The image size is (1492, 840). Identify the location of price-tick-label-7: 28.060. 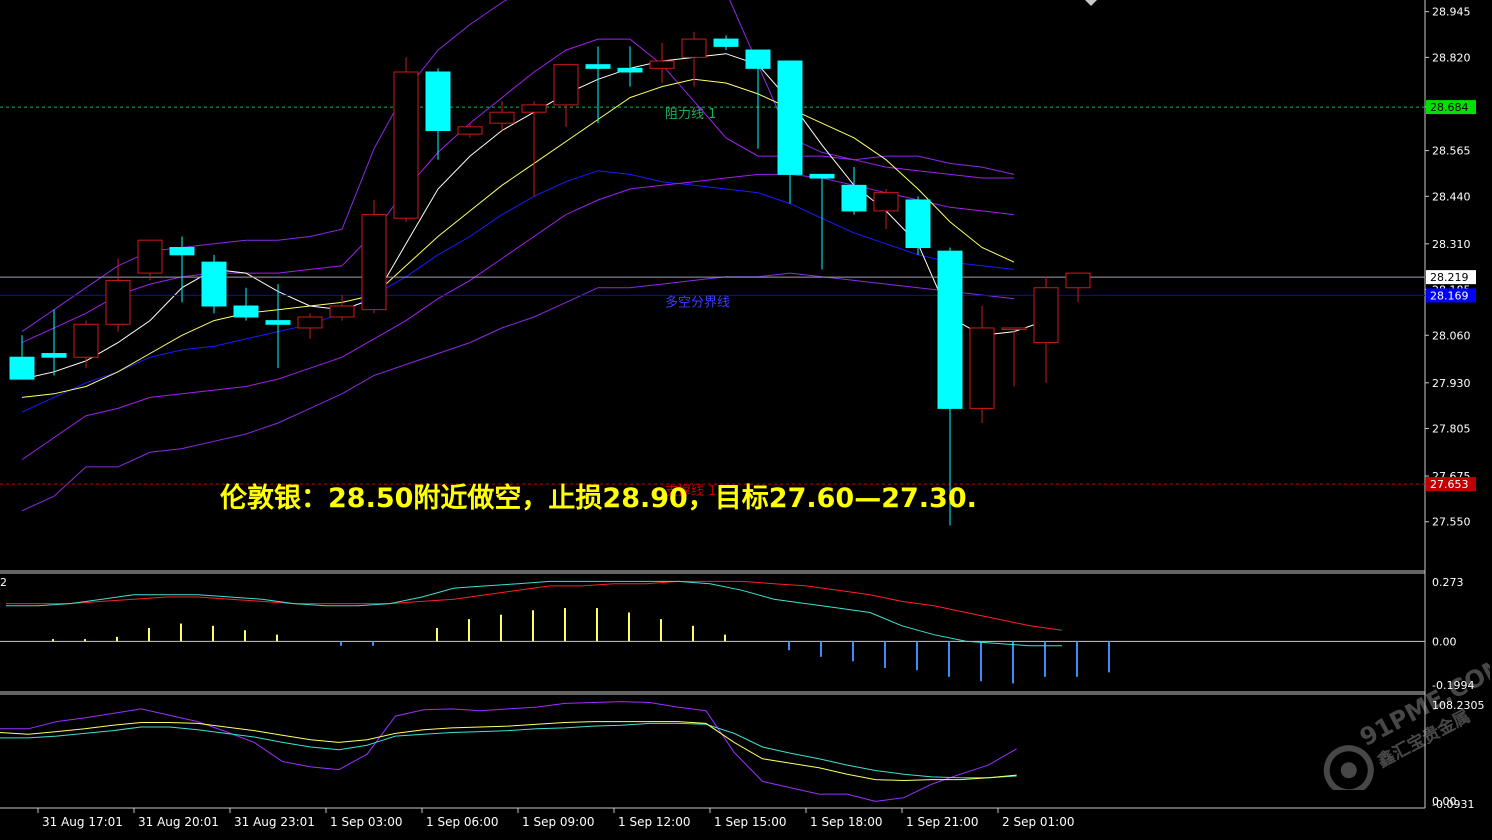
(1451, 335).